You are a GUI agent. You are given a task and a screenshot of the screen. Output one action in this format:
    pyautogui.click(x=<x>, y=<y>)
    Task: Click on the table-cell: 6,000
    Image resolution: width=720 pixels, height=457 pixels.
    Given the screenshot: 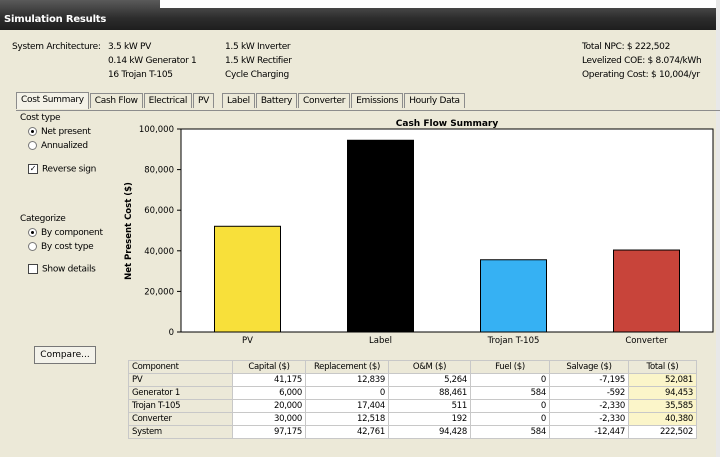 What is the action you would take?
    pyautogui.click(x=269, y=393)
    